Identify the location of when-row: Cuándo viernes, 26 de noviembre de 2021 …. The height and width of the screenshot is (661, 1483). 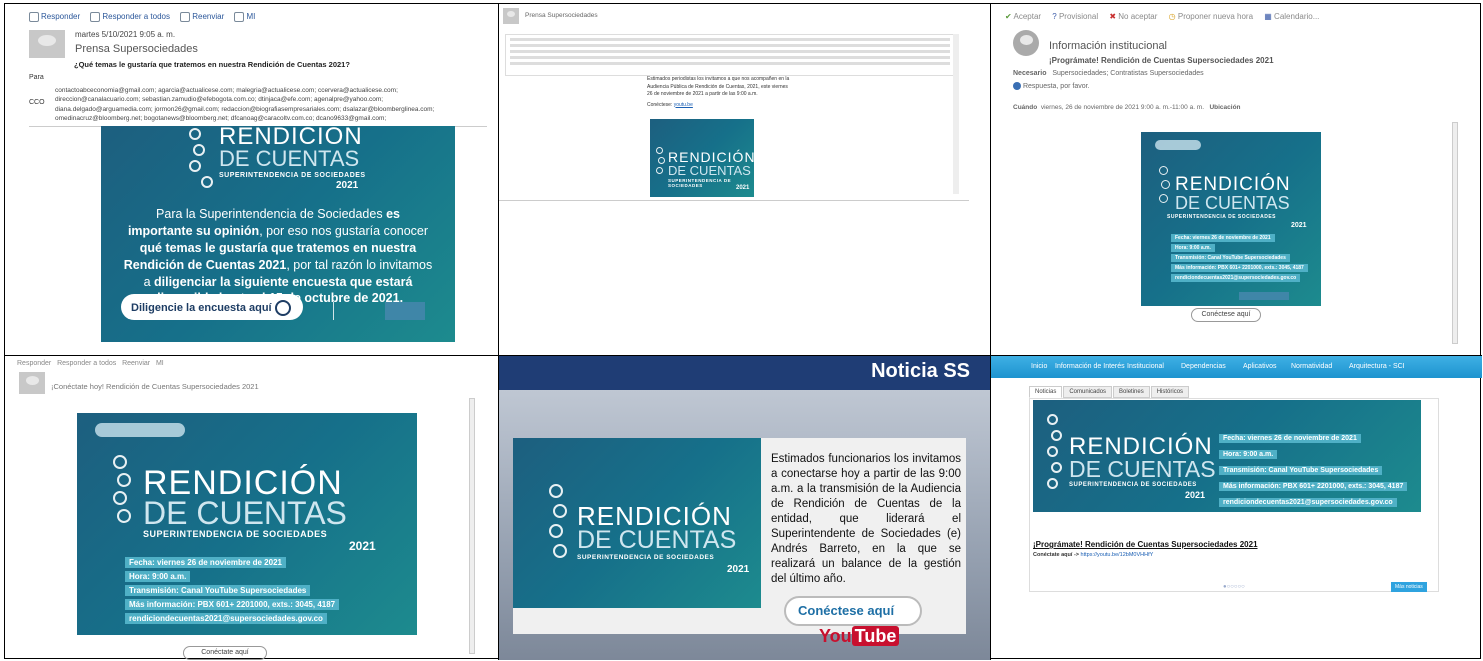
(1233, 107).